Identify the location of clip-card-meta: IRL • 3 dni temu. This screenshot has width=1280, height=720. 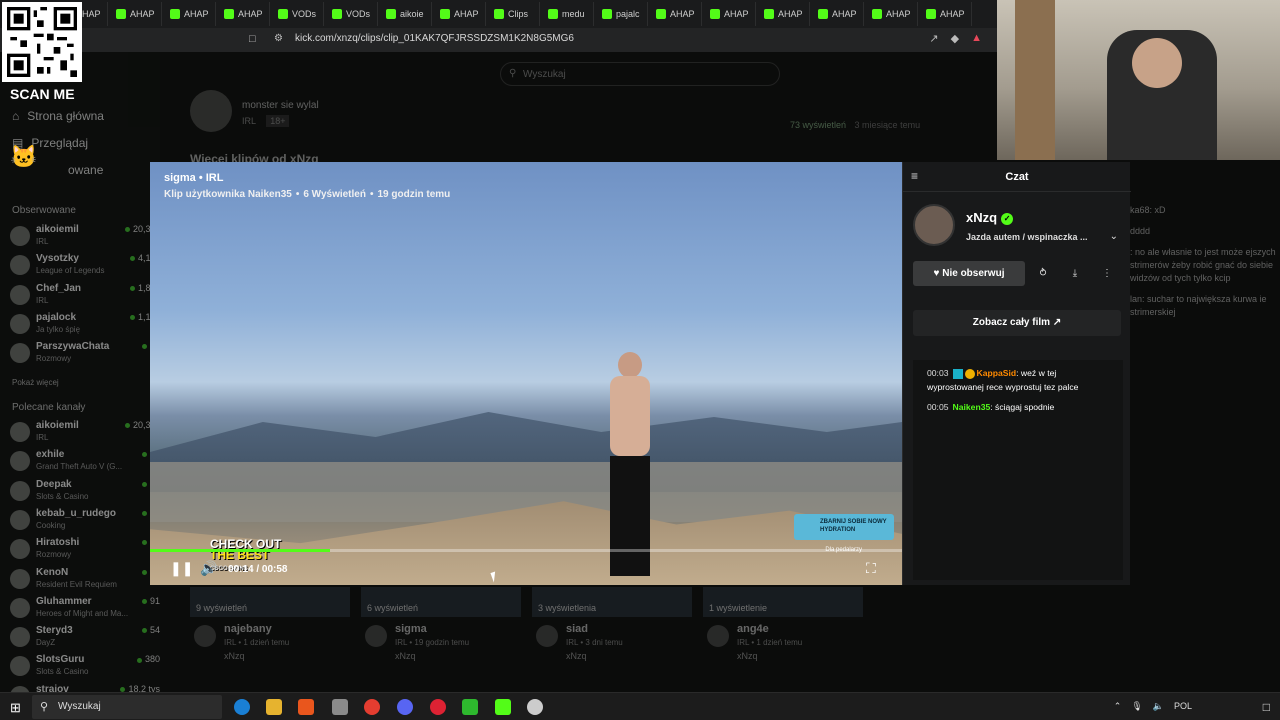
(594, 642).